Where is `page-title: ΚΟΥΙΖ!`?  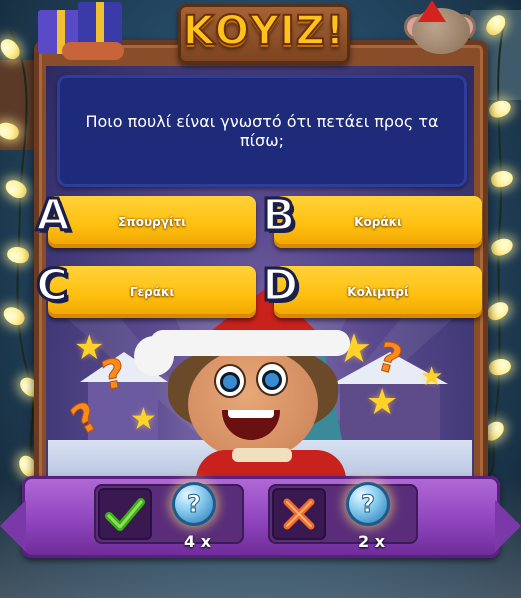
page-title: ΚΟΥΙΖ! is located at coordinates (264, 31).